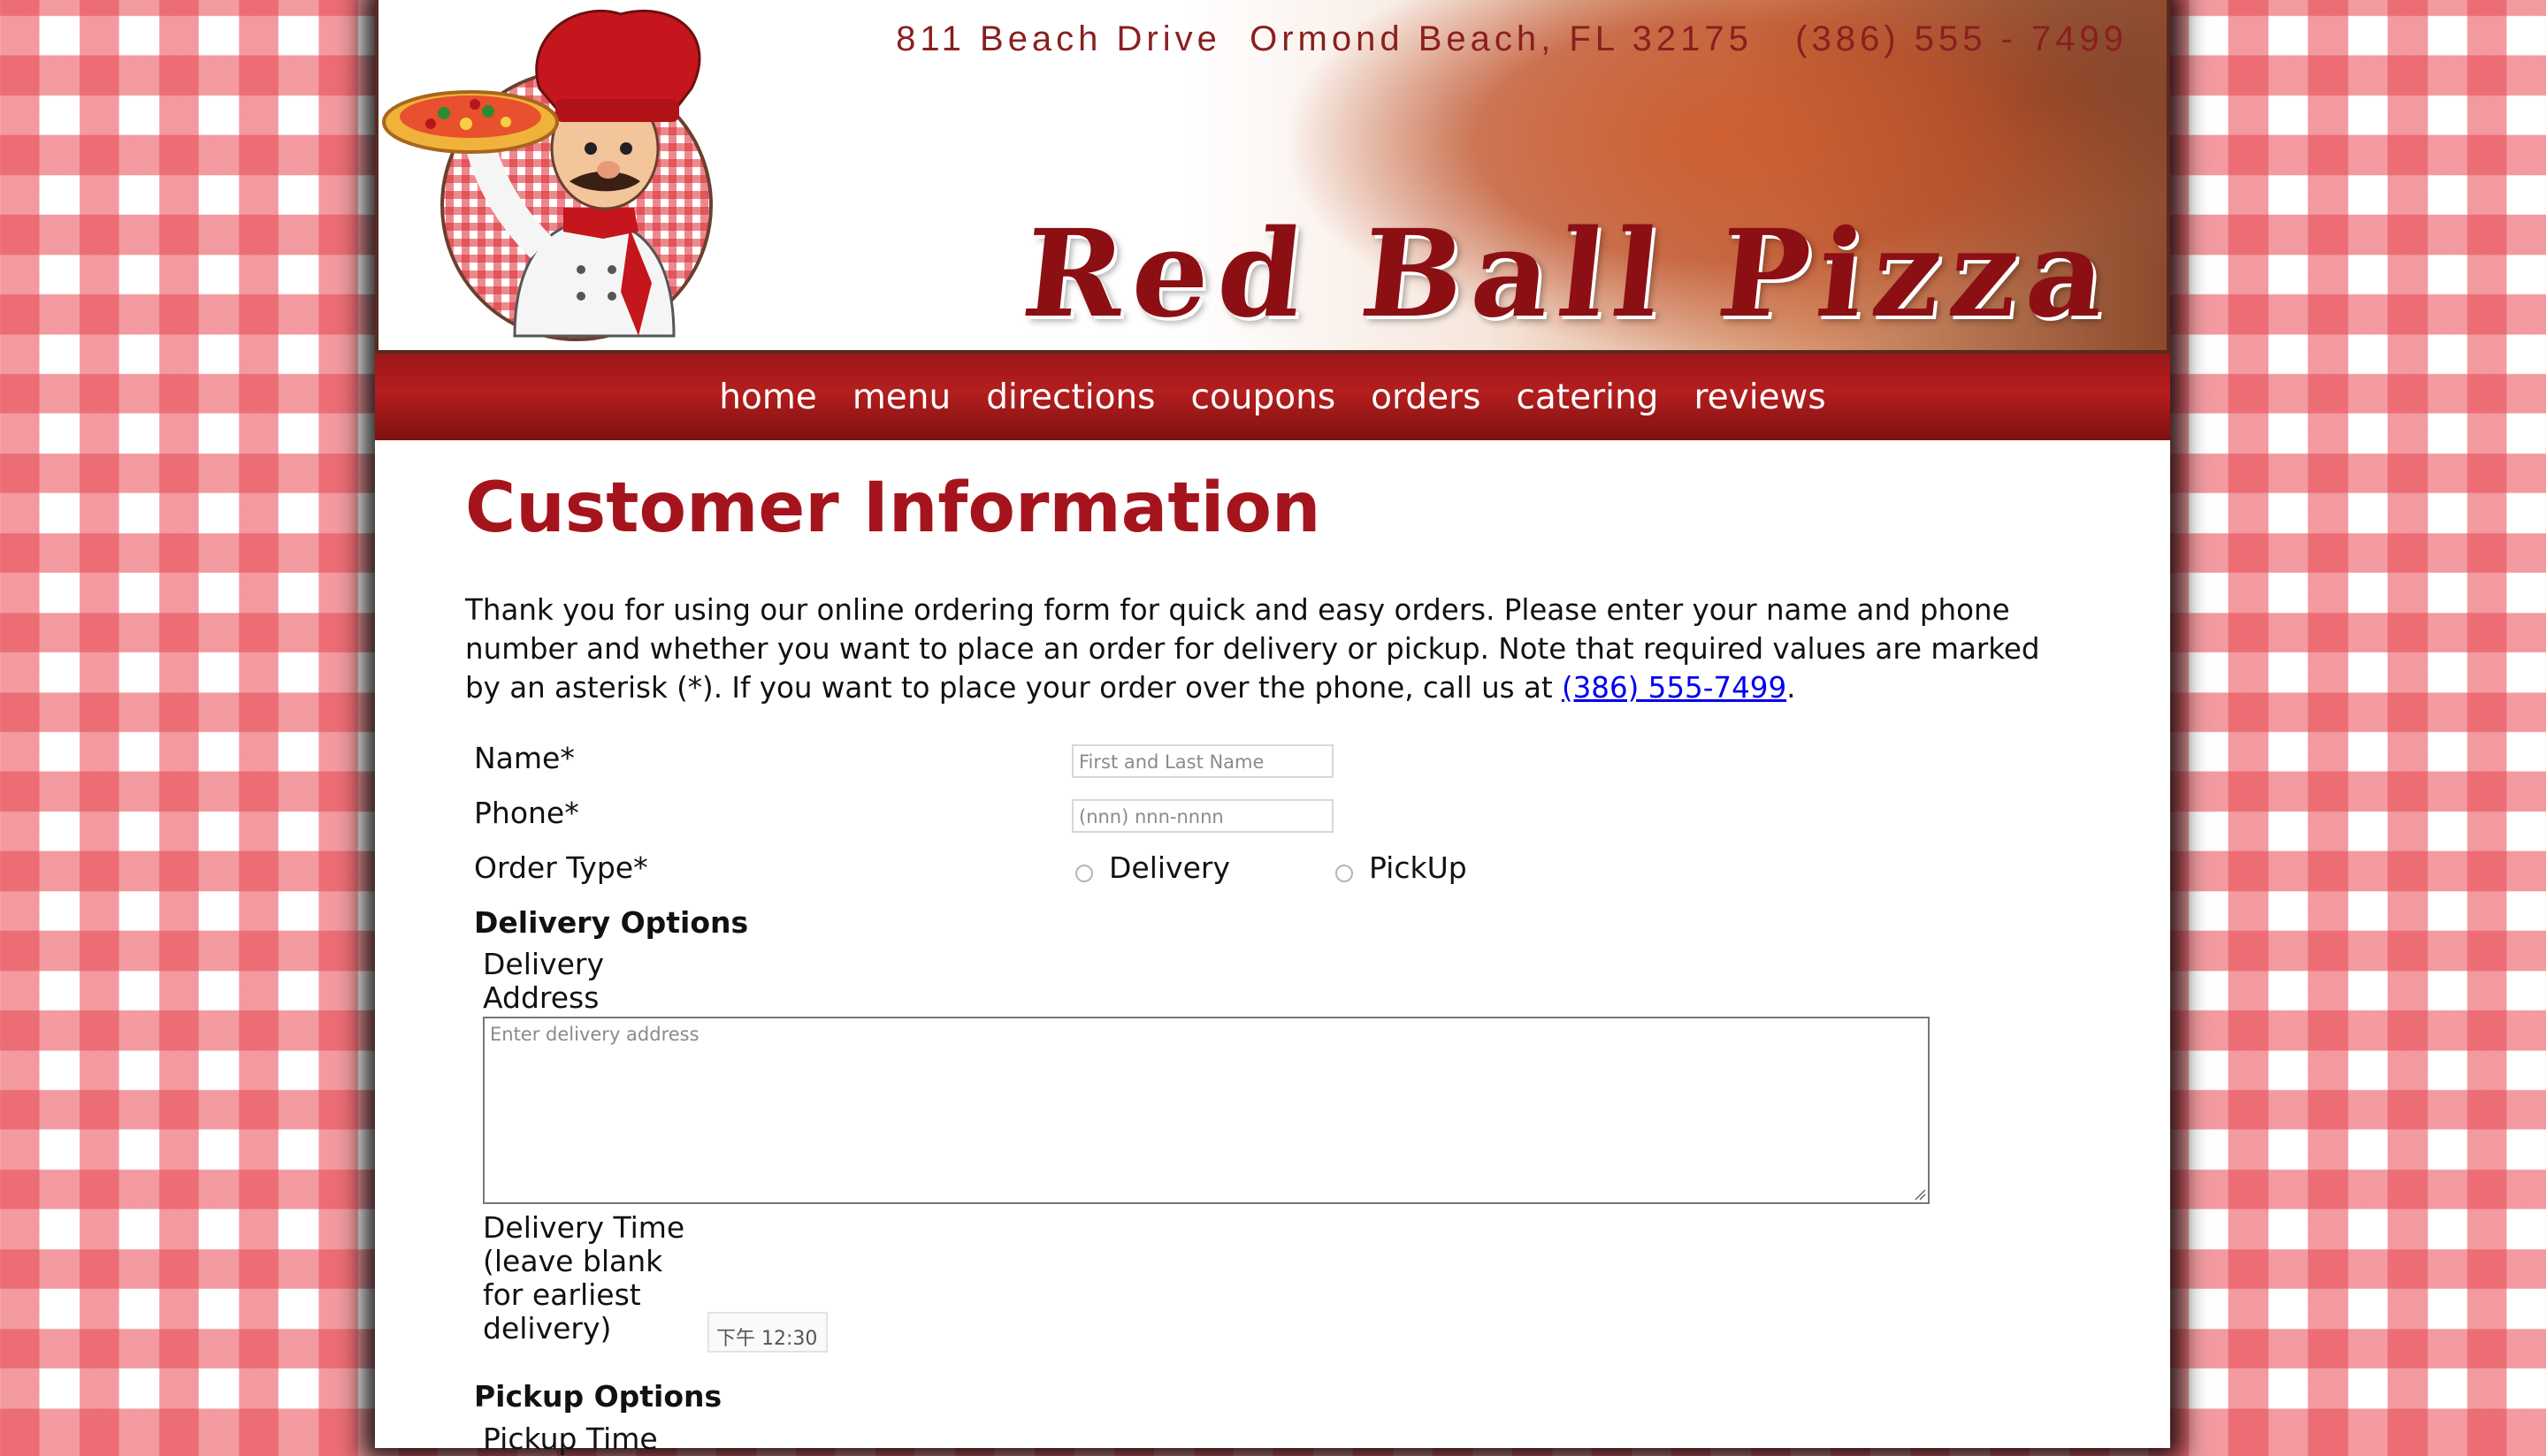  What do you see at coordinates (1344, 873) in the screenshot?
I see `pickup-radio` at bounding box center [1344, 873].